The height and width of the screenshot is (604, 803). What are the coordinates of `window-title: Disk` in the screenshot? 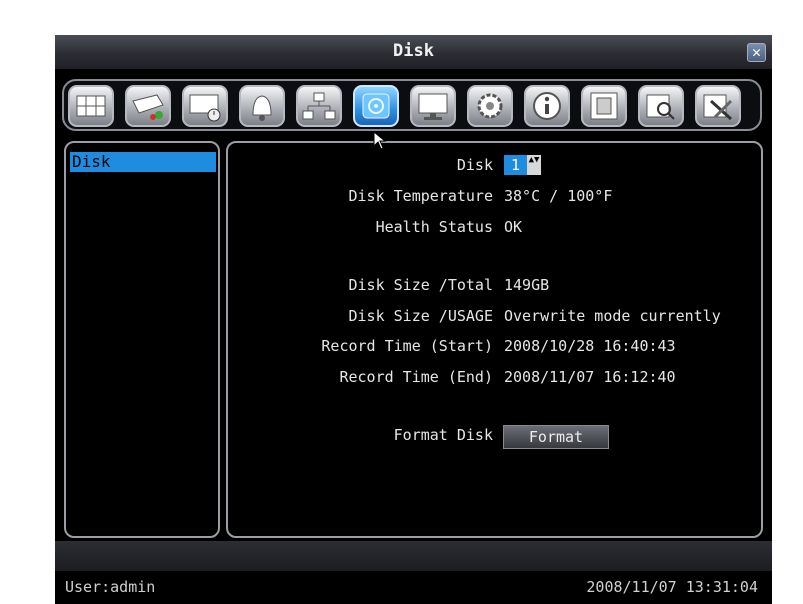 It's located at (413, 51).